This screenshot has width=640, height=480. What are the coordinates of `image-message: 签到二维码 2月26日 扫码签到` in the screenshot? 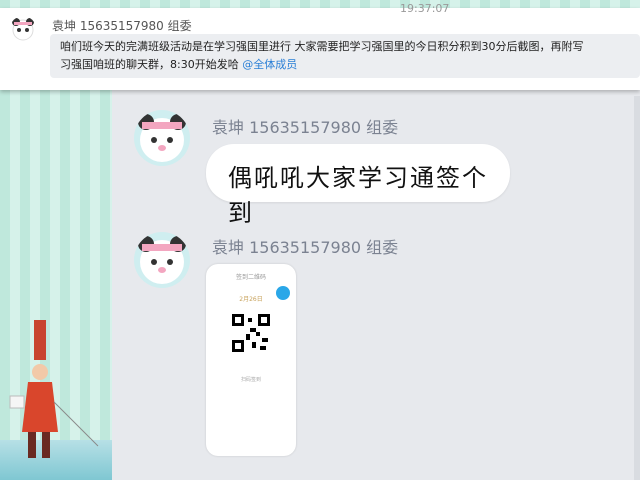 It's located at (251, 360).